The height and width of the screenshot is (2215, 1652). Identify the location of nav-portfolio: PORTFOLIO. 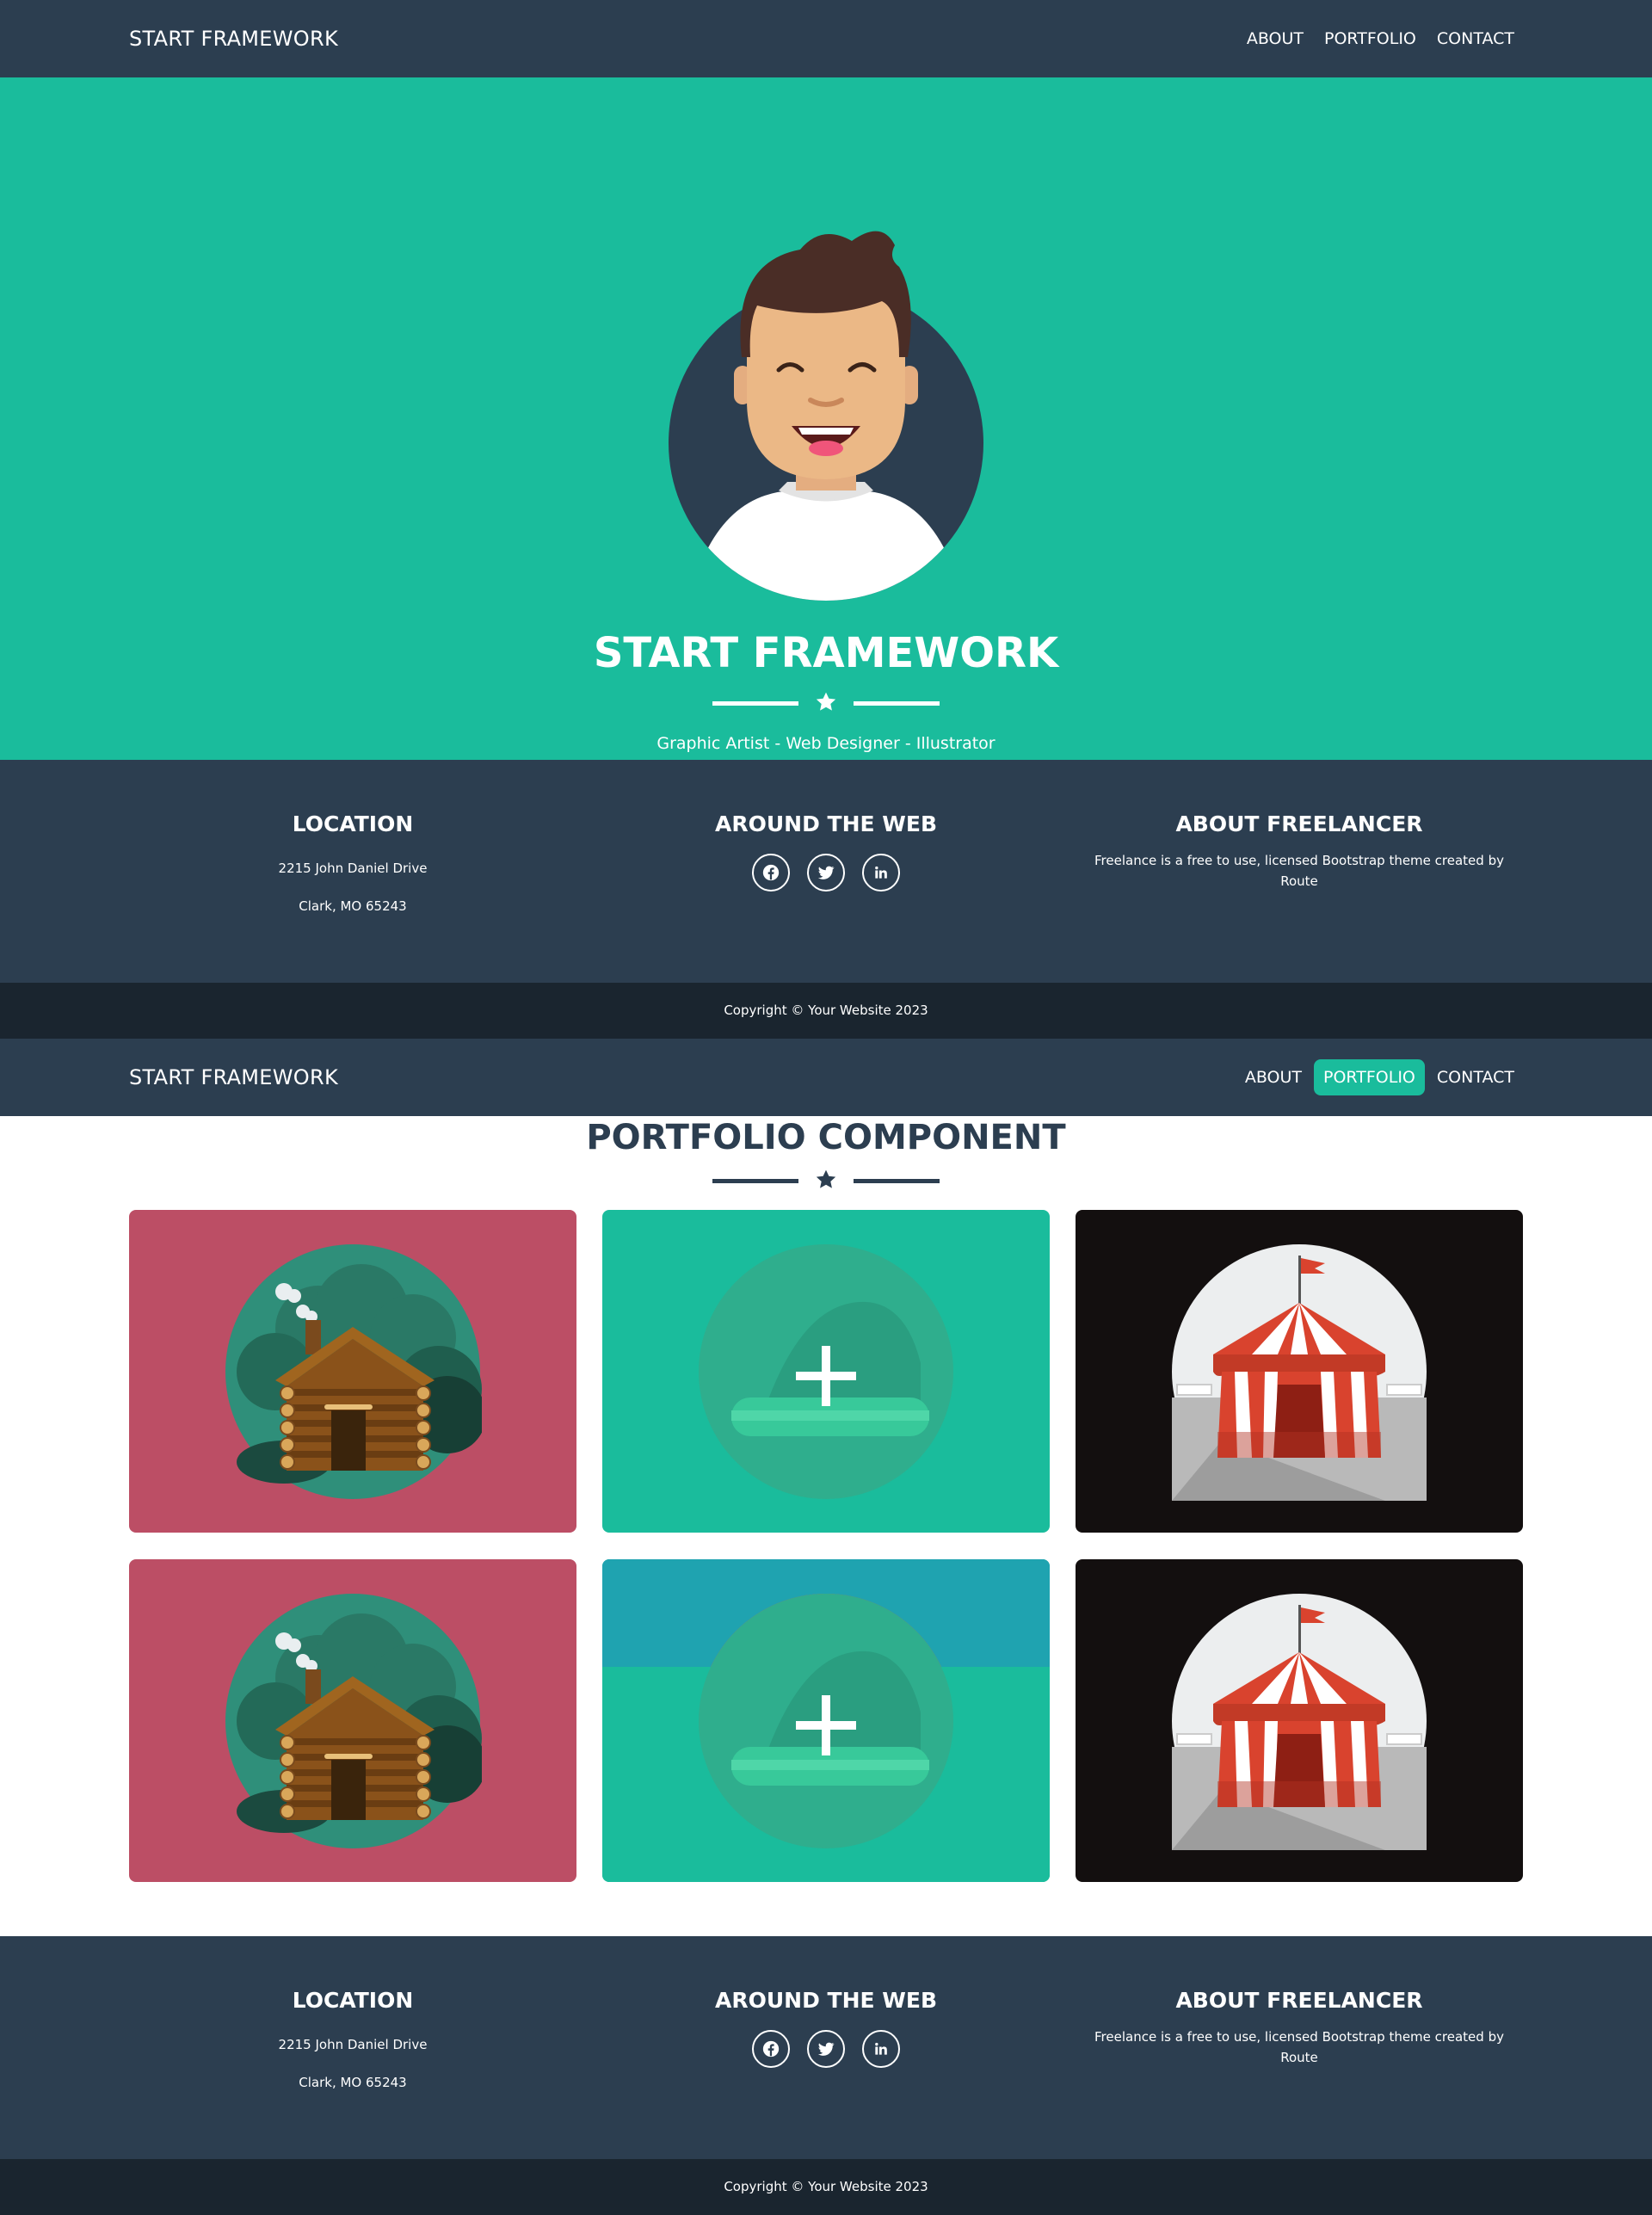
(1370, 38).